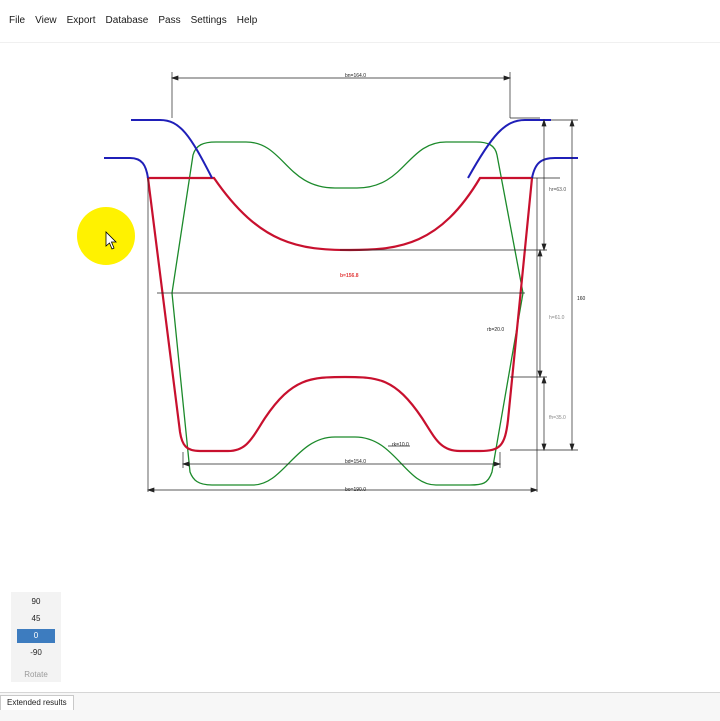 Image resolution: width=720 pixels, height=721 pixels. Describe the element at coordinates (355, 76) in the screenshot. I see `dim-bn: bn=164.0` at that location.